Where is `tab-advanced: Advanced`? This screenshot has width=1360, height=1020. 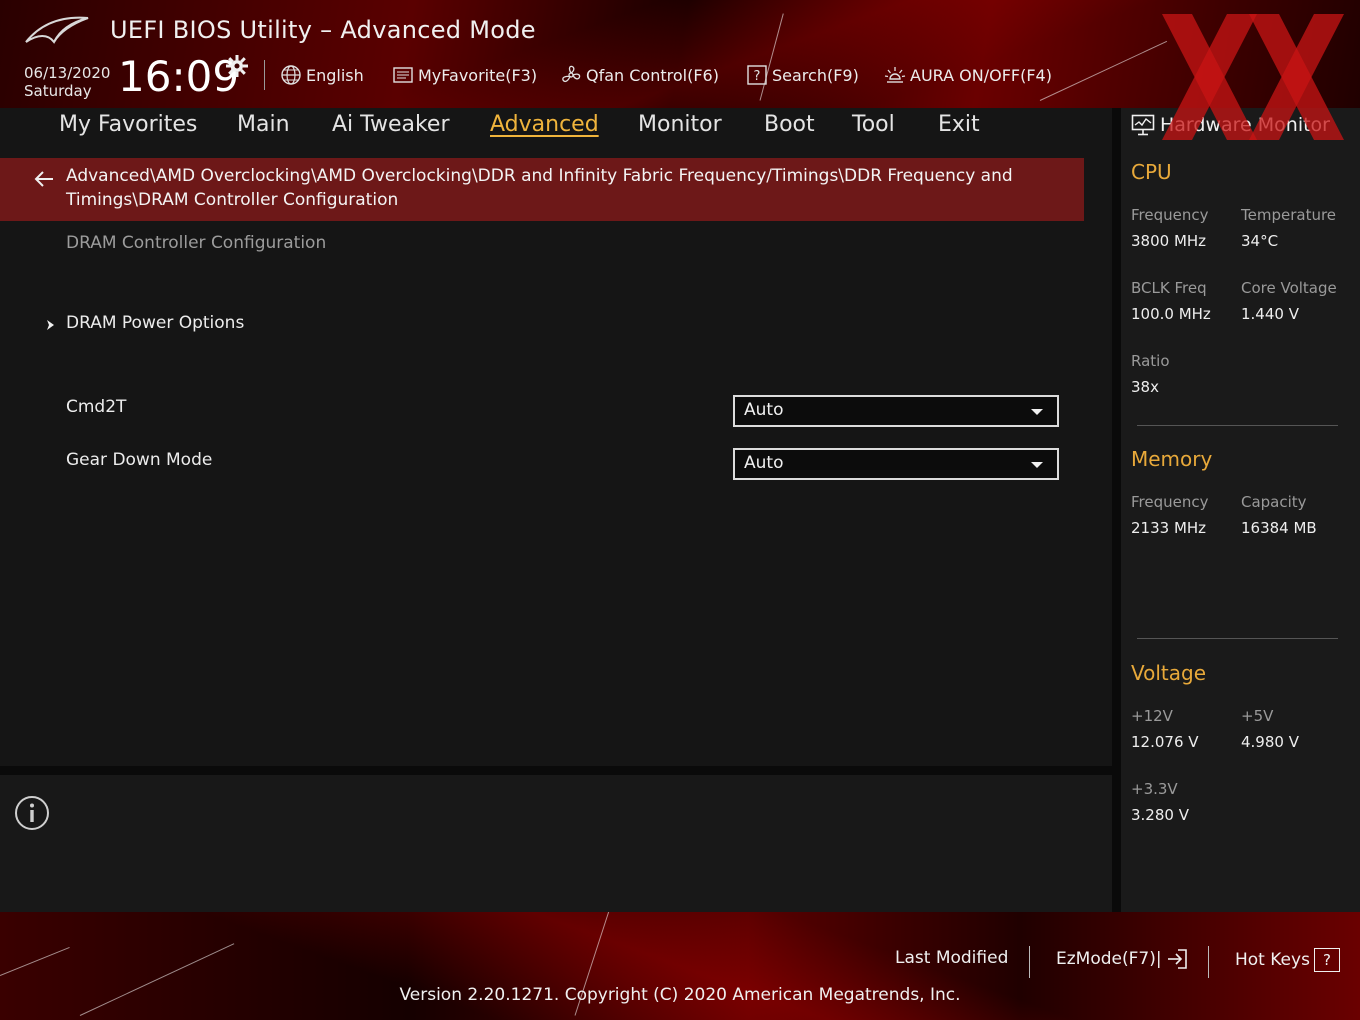
tab-advanced: Advanced is located at coordinates (544, 124).